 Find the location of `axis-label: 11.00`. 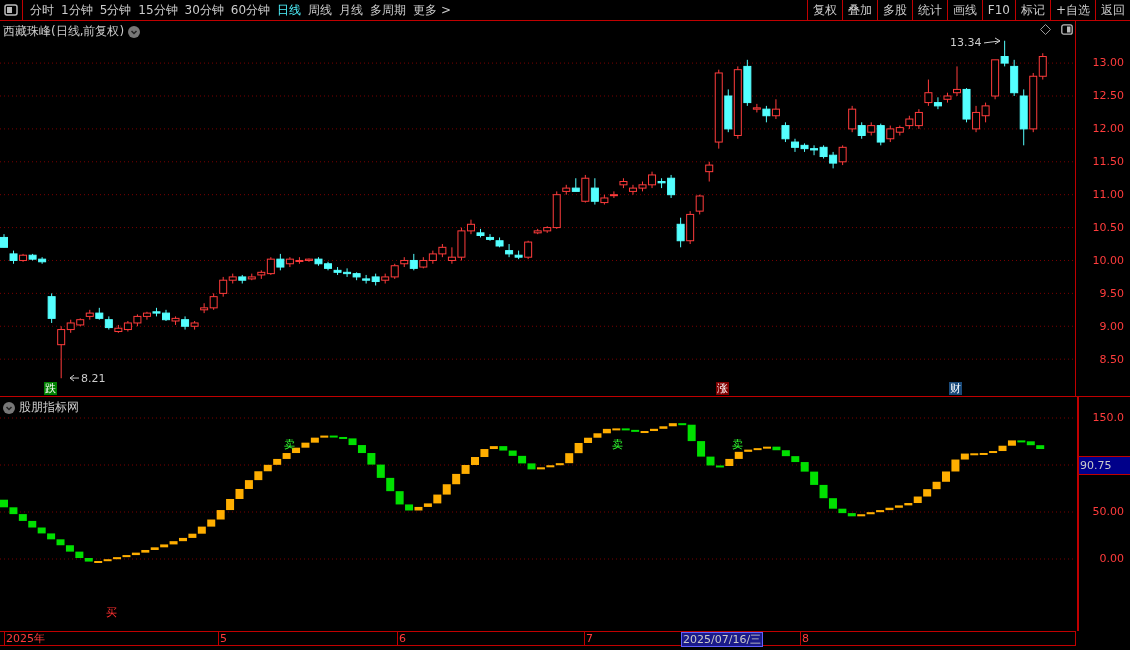

axis-label: 11.00 is located at coordinates (1108, 195).